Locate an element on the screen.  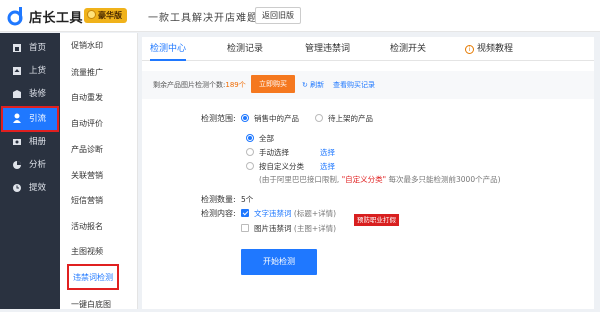
option-text-words: 文字违禁词 (标题+详情) is located at coordinates (295, 213).